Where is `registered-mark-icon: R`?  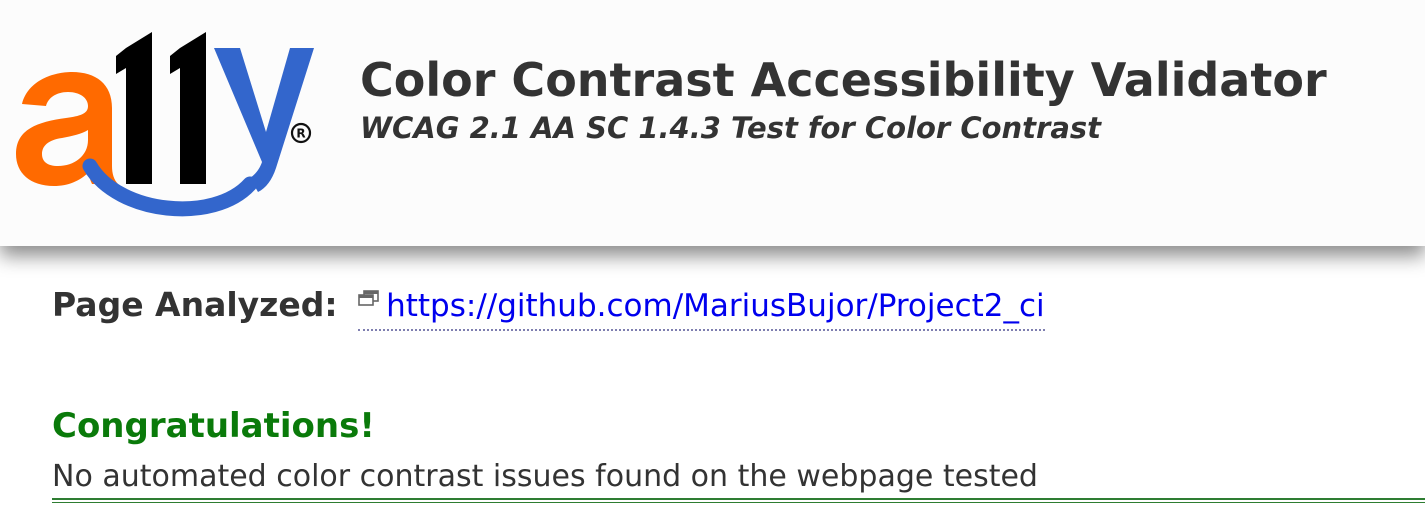
registered-mark-icon: R is located at coordinates (301, 133).